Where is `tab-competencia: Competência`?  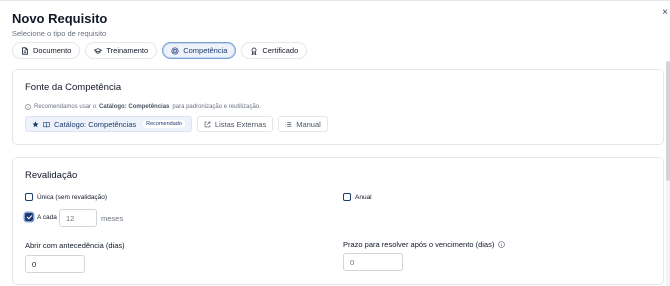 tab-competencia: Competência is located at coordinates (199, 50).